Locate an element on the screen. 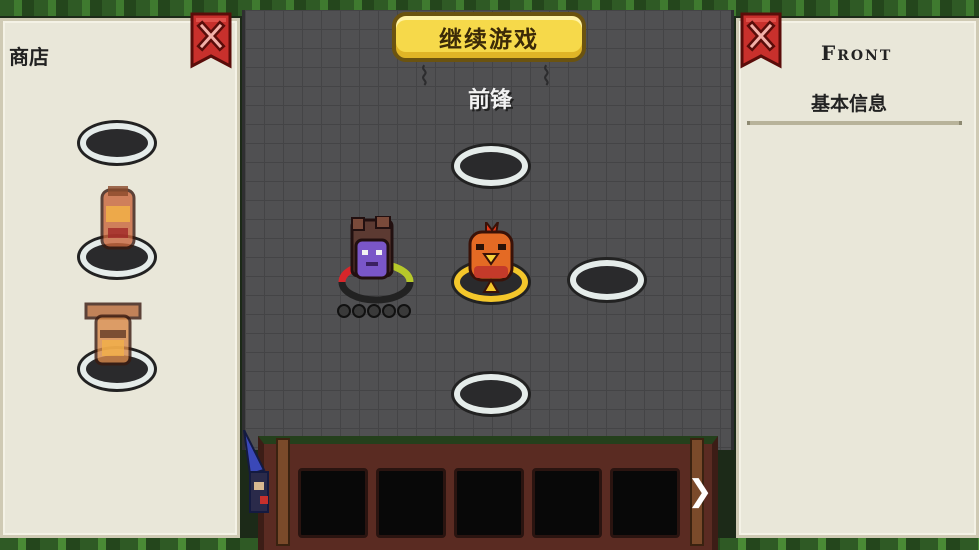 Image resolution: width=979 pixels, height=550 pixels. shop-hero-bearded-dwarf is located at coordinates (113, 337).